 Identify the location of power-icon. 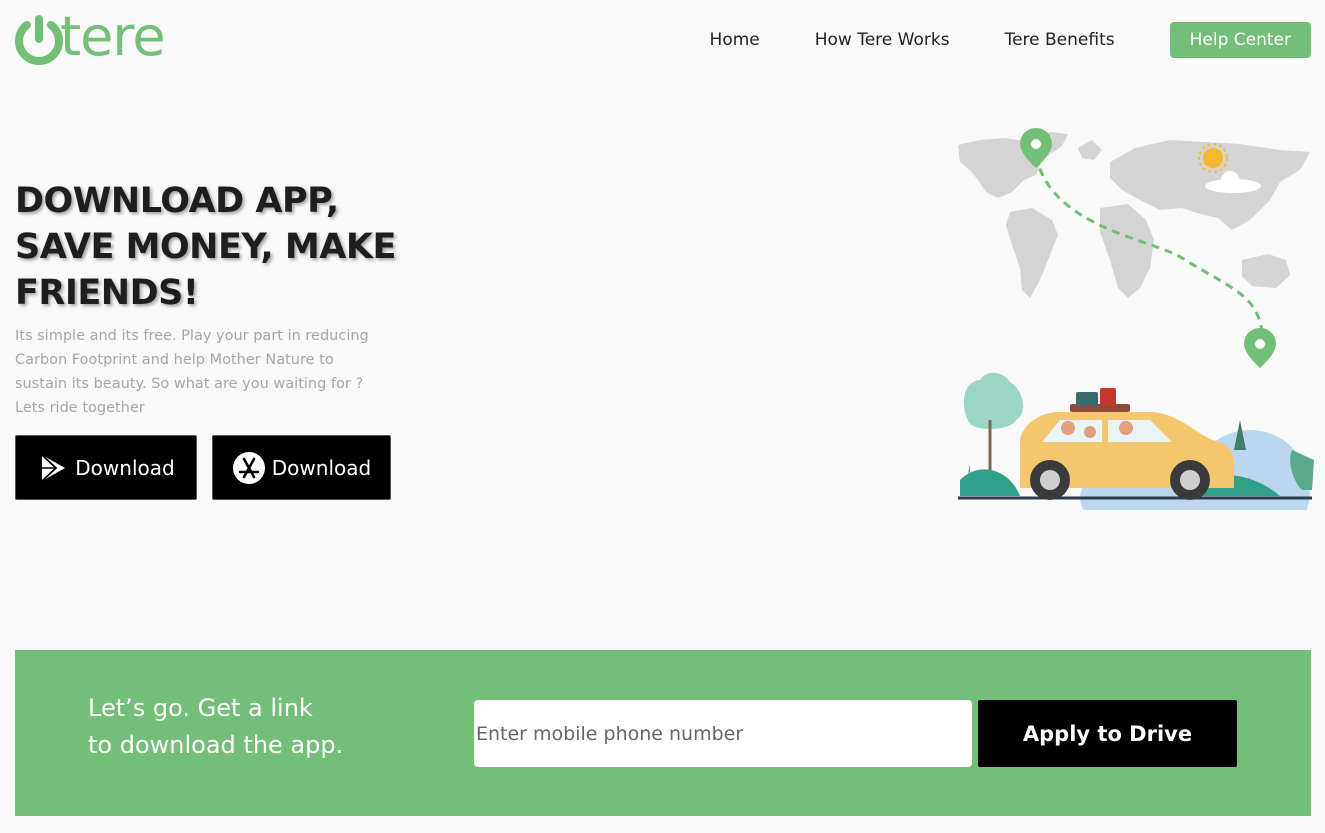
(39, 40).